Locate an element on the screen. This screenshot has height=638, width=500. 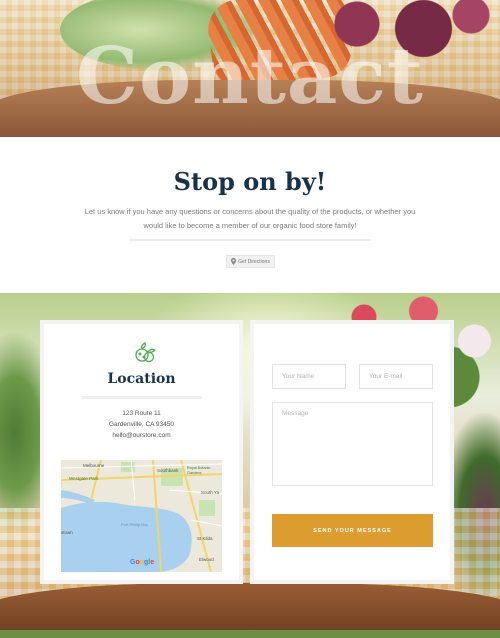
google-logo: Google is located at coordinates (142, 562).